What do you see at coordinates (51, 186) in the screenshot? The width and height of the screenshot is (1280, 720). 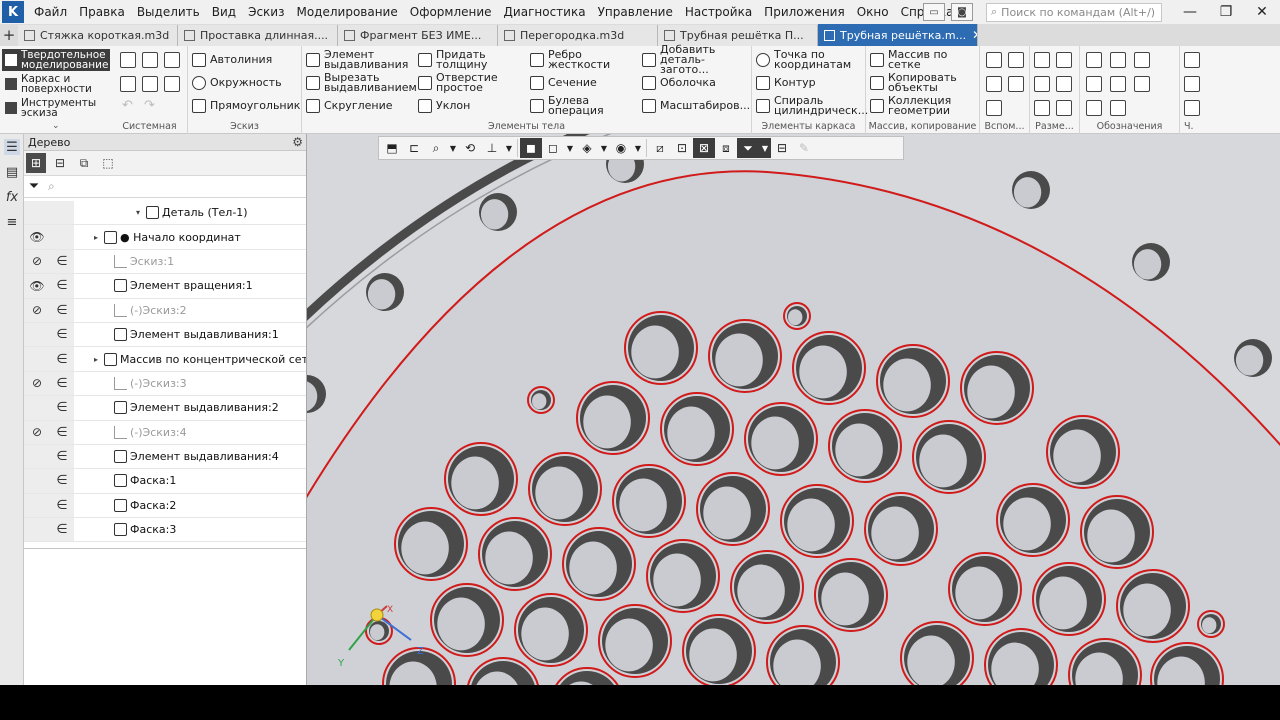 I see `tree-search-icon: ⌕` at bounding box center [51, 186].